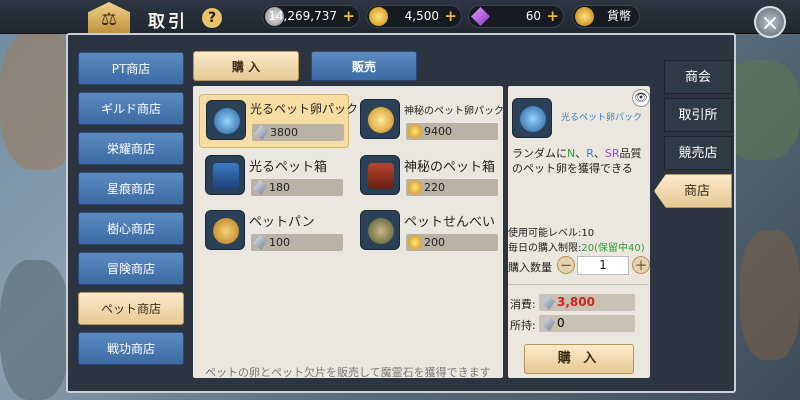 This screenshot has width=800, height=400. I want to click on silver-amount: 14,269,737, so click(302, 16).